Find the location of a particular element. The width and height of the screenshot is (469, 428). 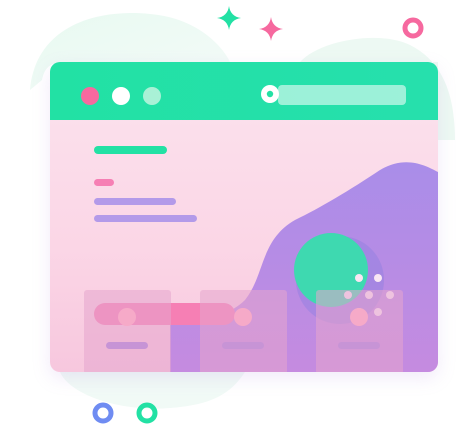

ring-green-icon is located at coordinates (147, 413).